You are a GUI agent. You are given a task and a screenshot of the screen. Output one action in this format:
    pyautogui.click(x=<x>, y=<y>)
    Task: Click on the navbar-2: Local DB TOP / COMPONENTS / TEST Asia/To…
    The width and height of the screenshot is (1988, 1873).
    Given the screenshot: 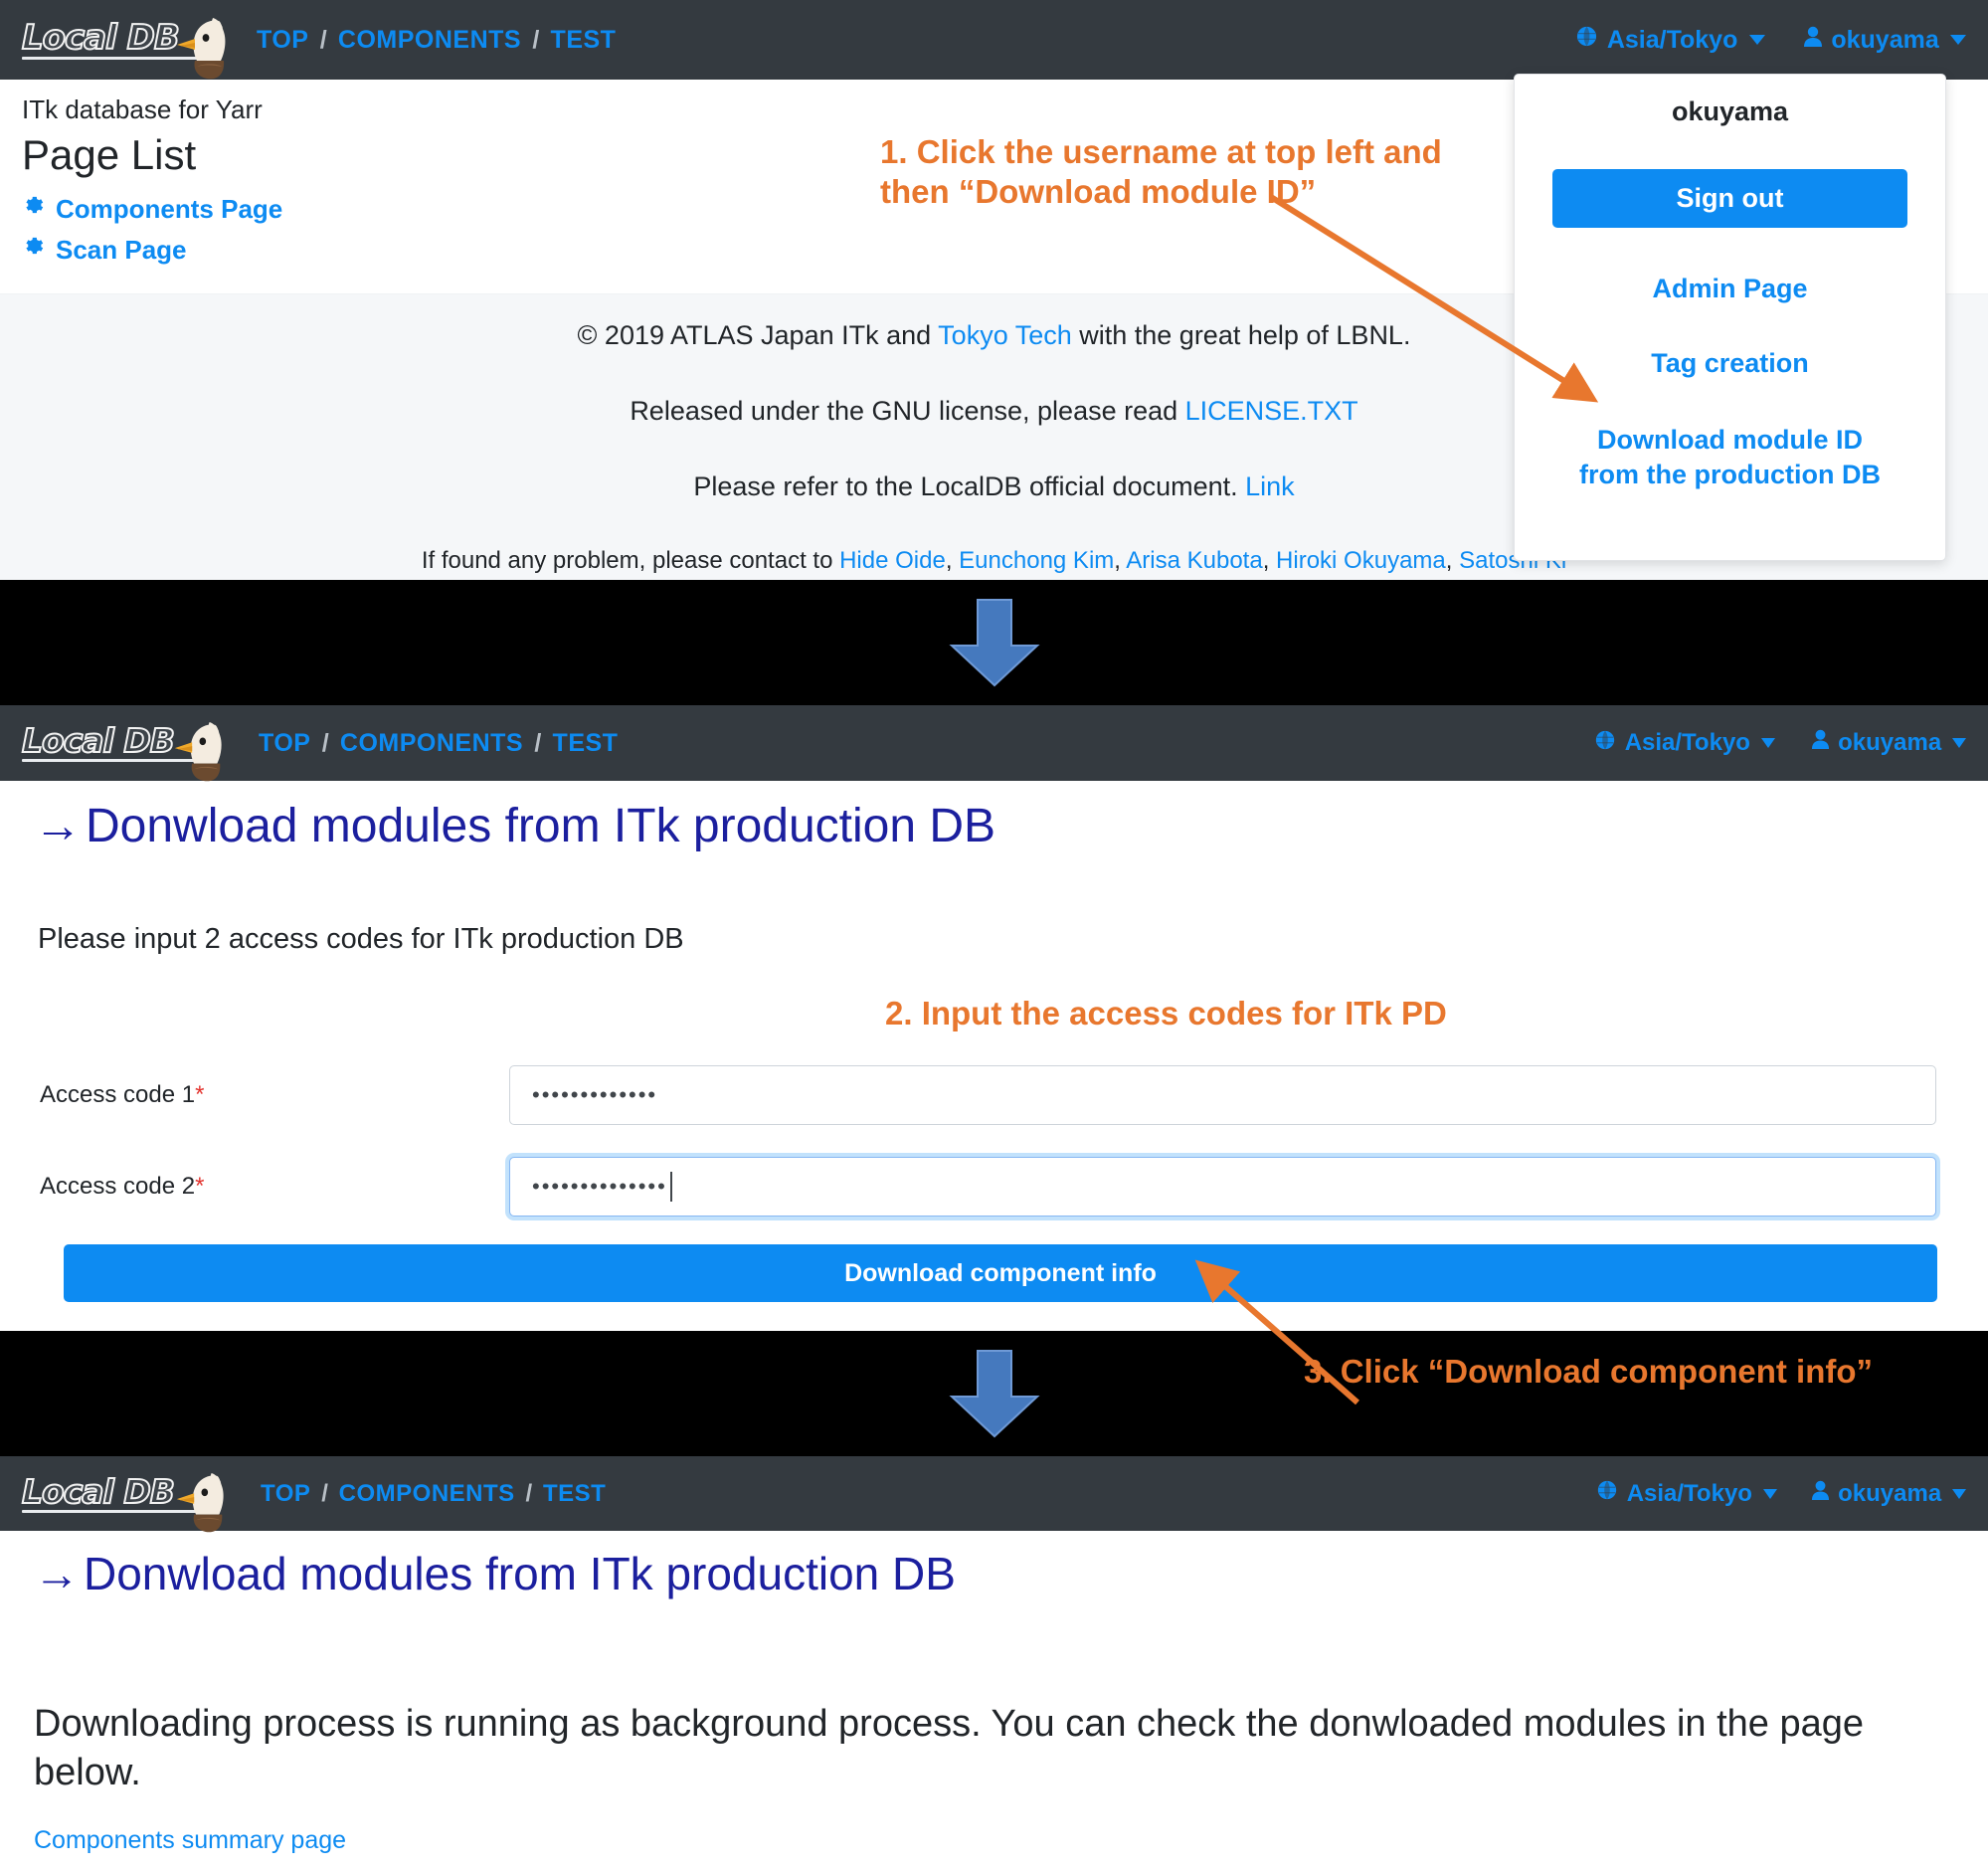 What is the action you would take?
    pyautogui.click(x=994, y=743)
    